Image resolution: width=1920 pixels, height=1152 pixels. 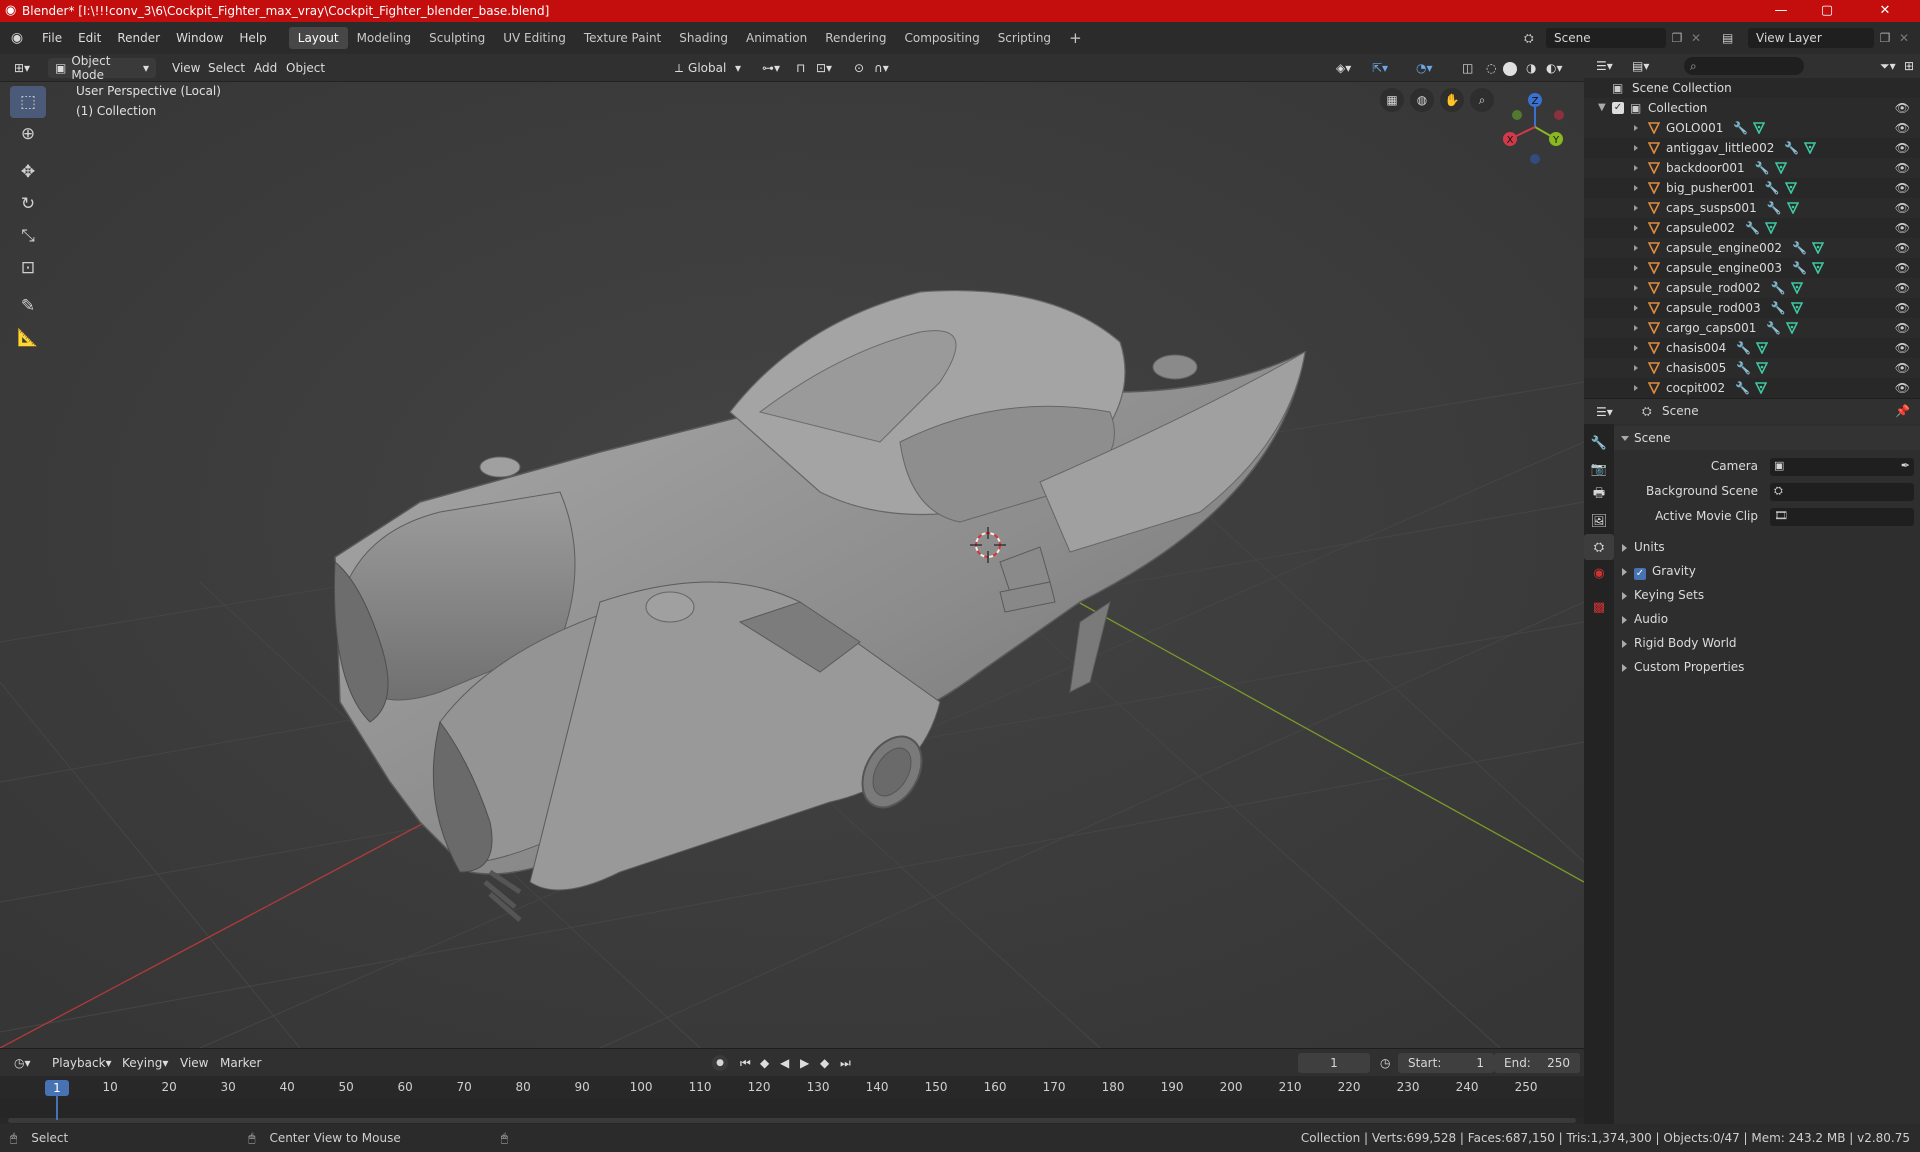 What do you see at coordinates (1604, 66) in the screenshot?
I see `outliner-editor-type-icon: ☰▾` at bounding box center [1604, 66].